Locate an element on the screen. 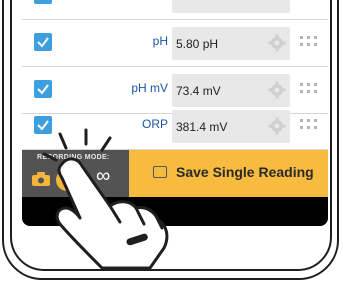 The image size is (343, 282). reading-row-partial is located at coordinates (175, 10).